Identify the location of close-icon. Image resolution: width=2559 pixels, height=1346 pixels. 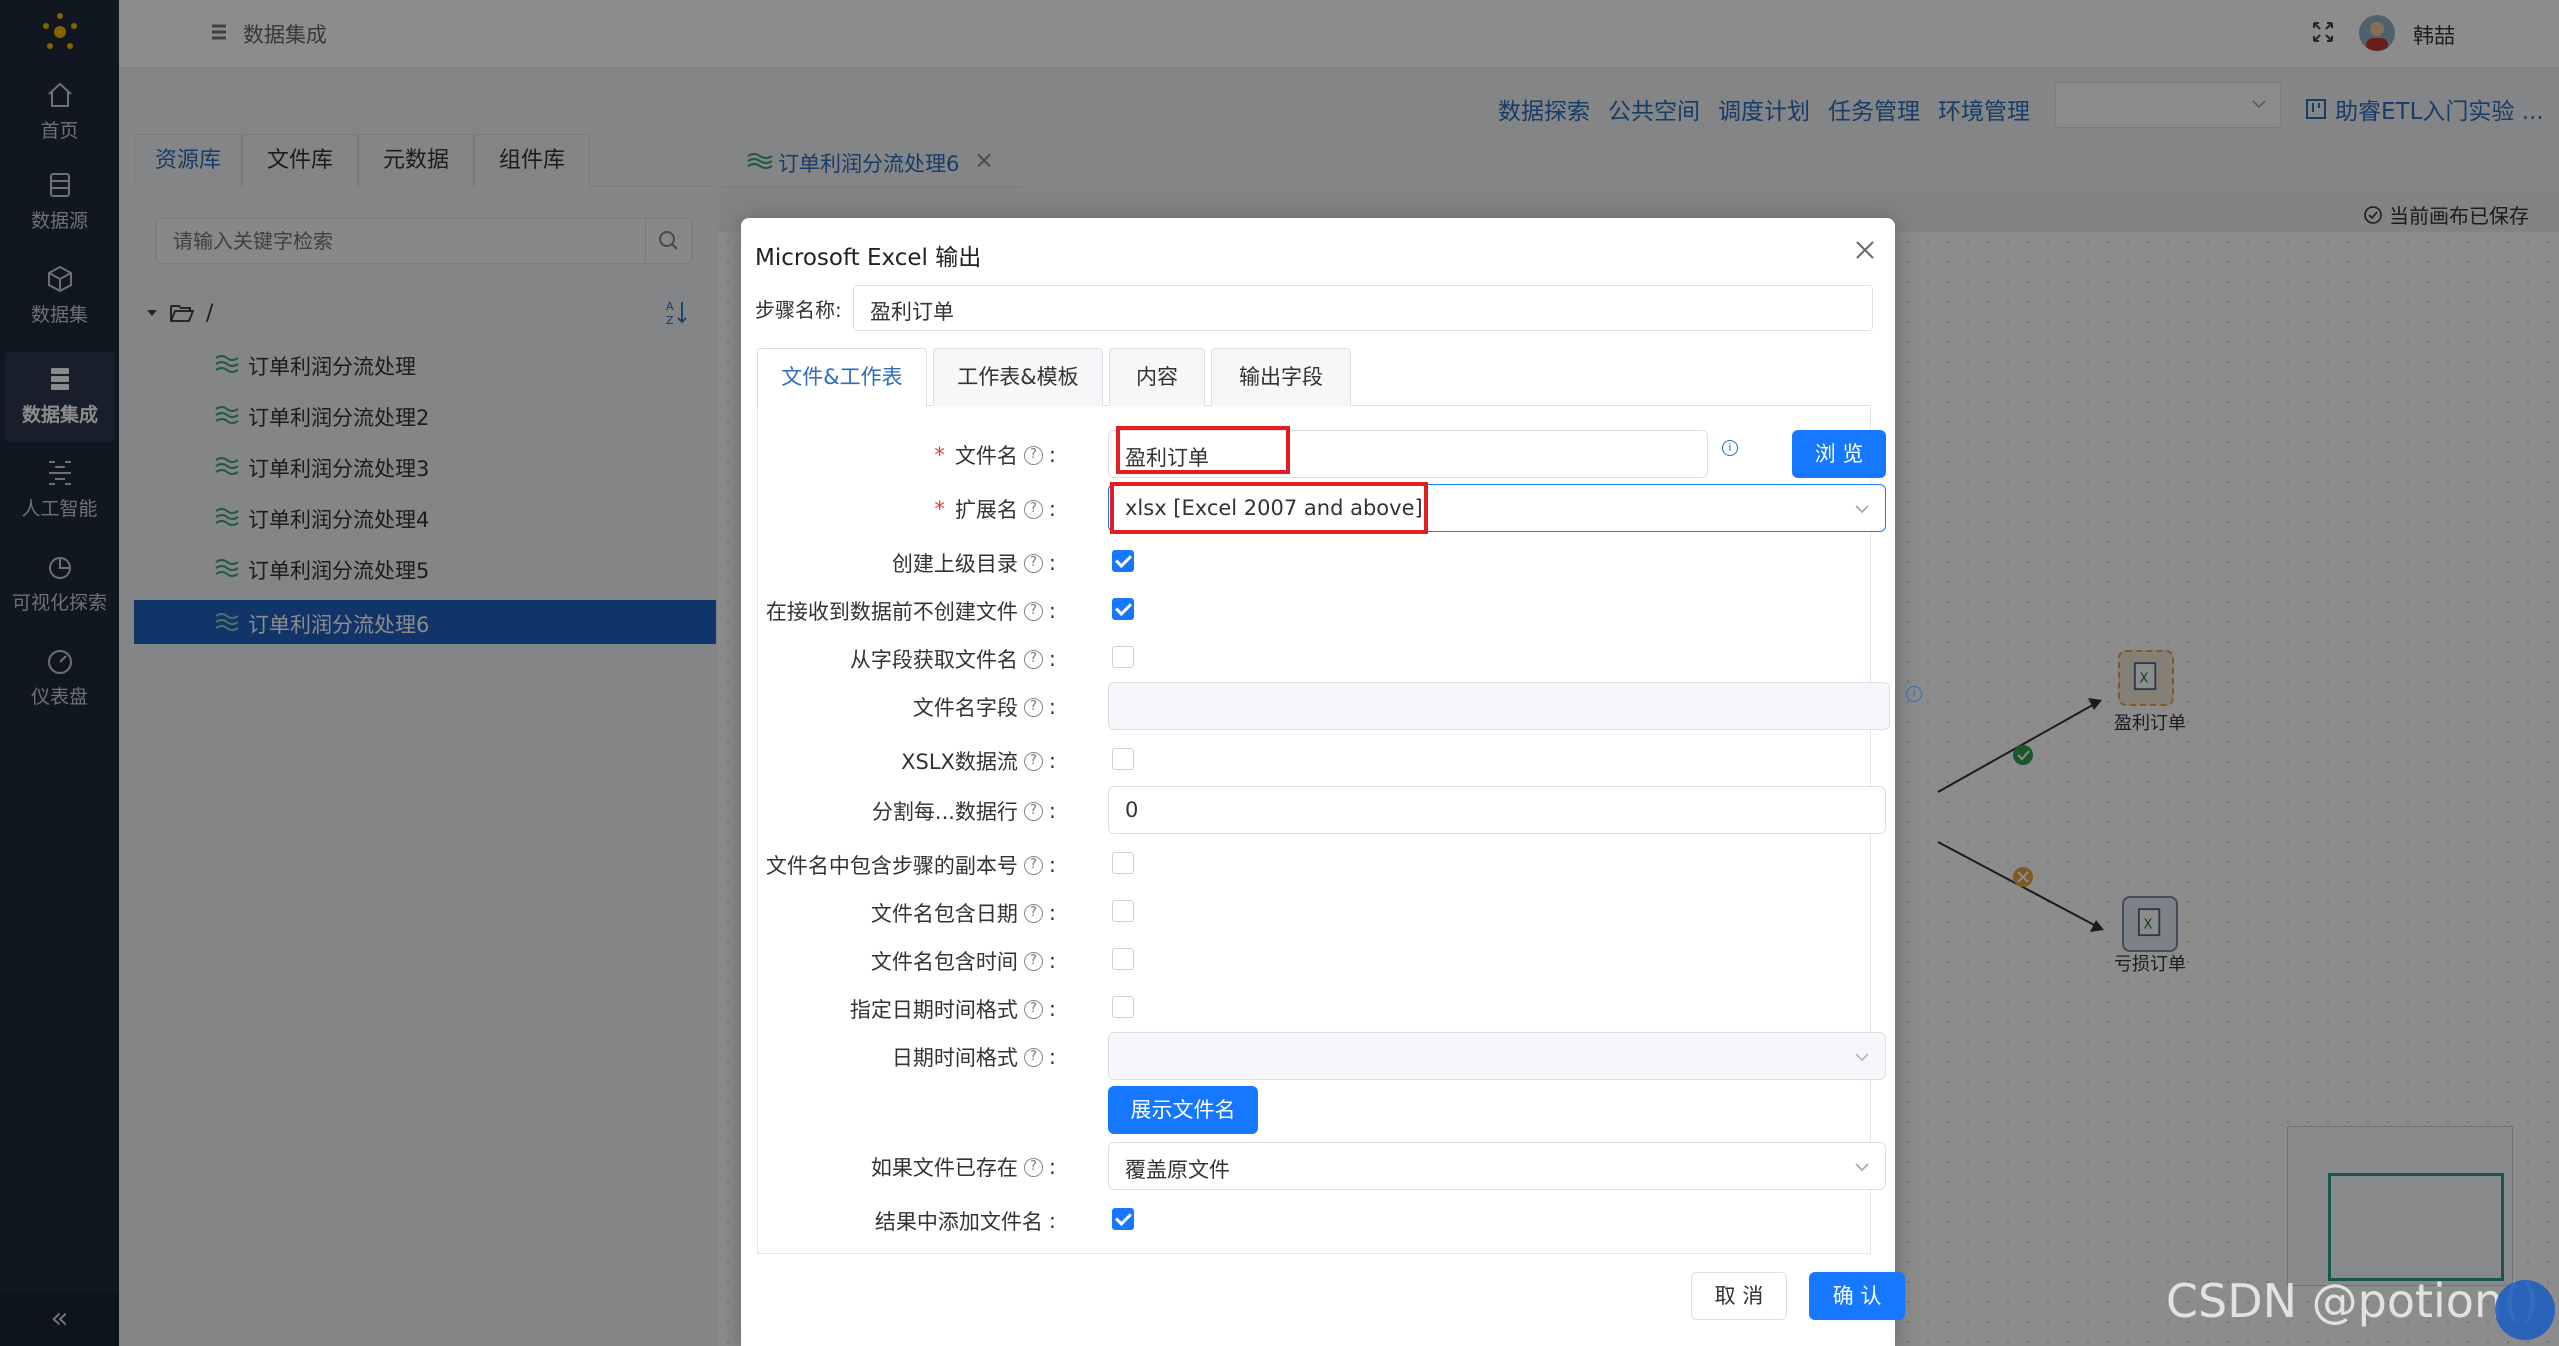
(1865, 250).